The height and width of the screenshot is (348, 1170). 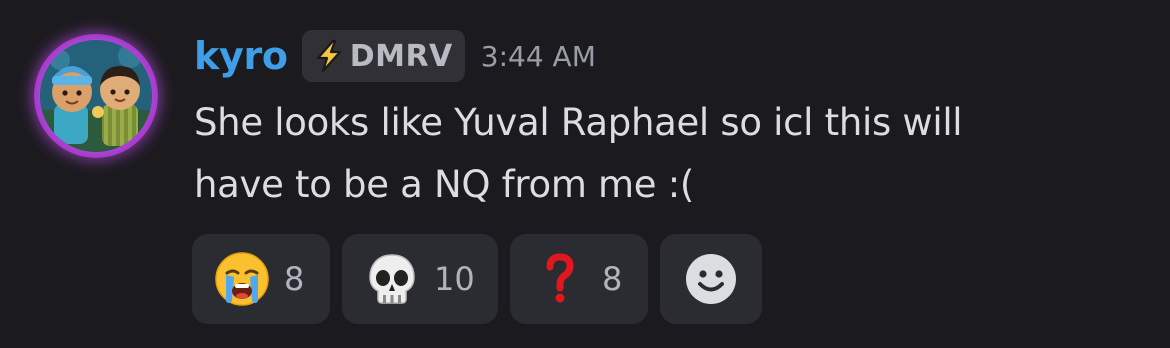 I want to click on reactions-bar: 8 10 8, so click(x=477, y=279).